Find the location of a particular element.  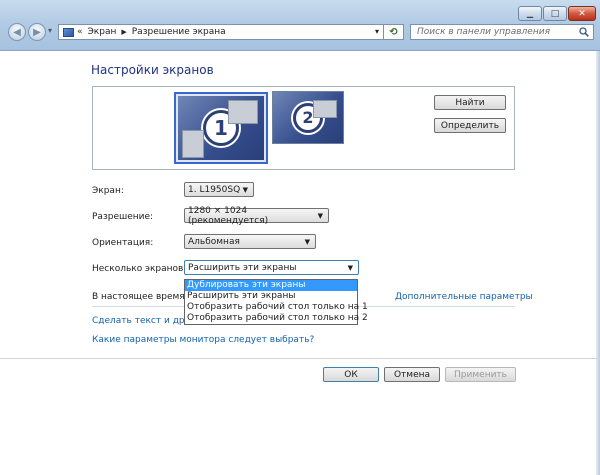

display-label: Экран: is located at coordinates (108, 191).